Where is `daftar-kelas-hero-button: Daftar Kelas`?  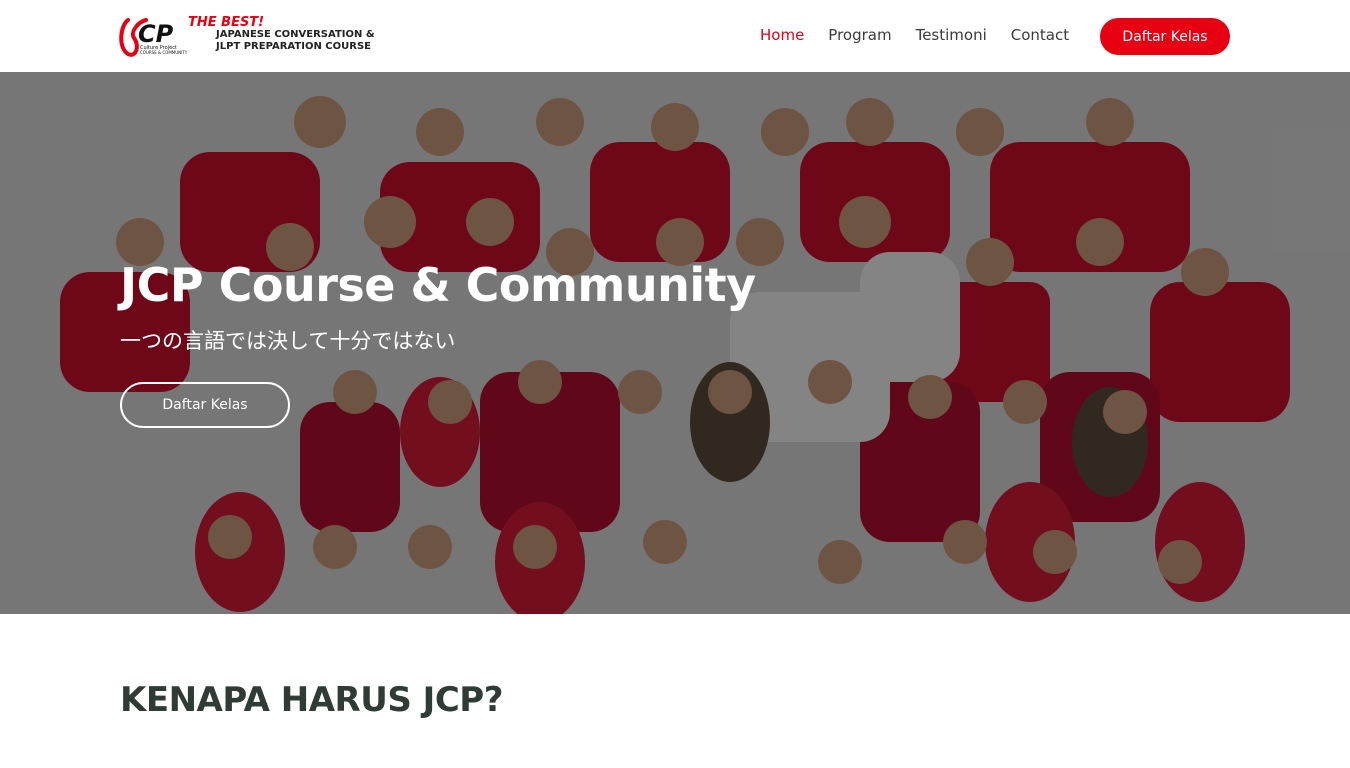 daftar-kelas-hero-button: Daftar Kelas is located at coordinates (205, 405).